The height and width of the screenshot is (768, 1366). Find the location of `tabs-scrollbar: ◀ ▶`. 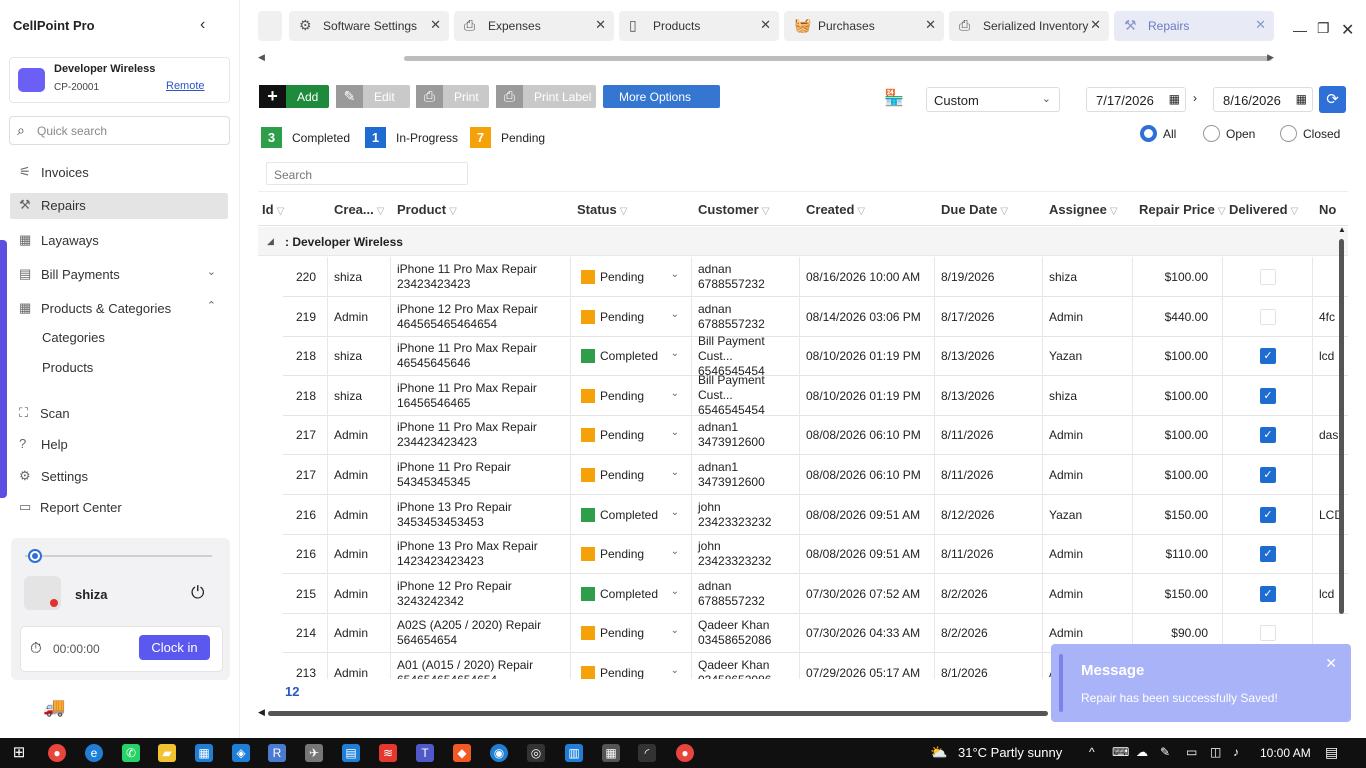

tabs-scrollbar: ◀ ▶ is located at coordinates (766, 57).